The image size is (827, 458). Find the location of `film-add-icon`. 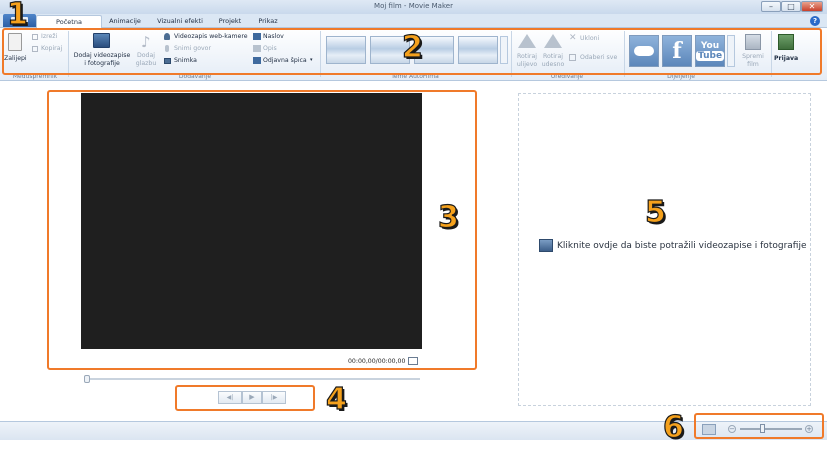

film-add-icon is located at coordinates (546, 245).